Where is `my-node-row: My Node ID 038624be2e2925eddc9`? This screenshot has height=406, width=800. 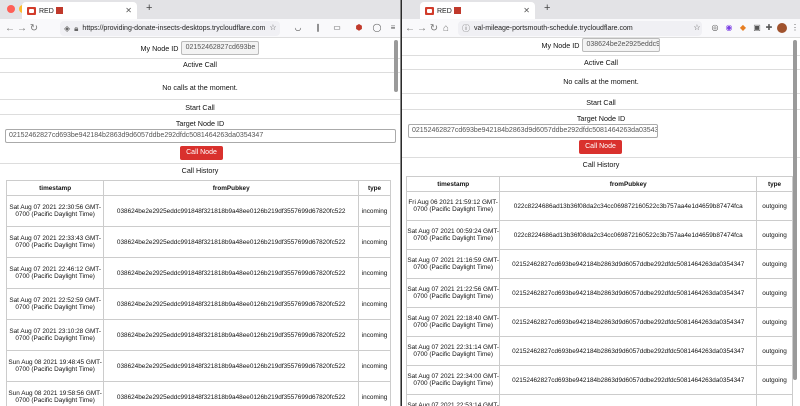 my-node-row: My Node ID 038624be2e2925eddc9 is located at coordinates (601, 45).